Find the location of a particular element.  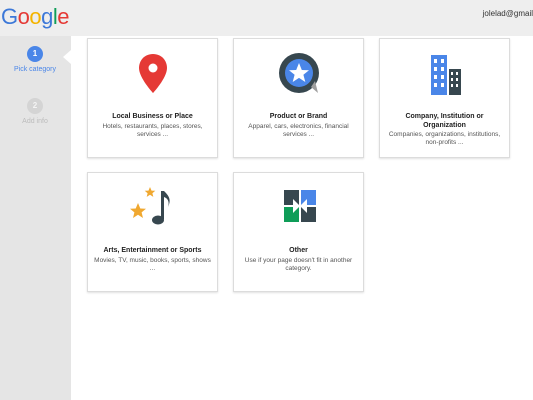

google-logo: Google is located at coordinates (35, 17).